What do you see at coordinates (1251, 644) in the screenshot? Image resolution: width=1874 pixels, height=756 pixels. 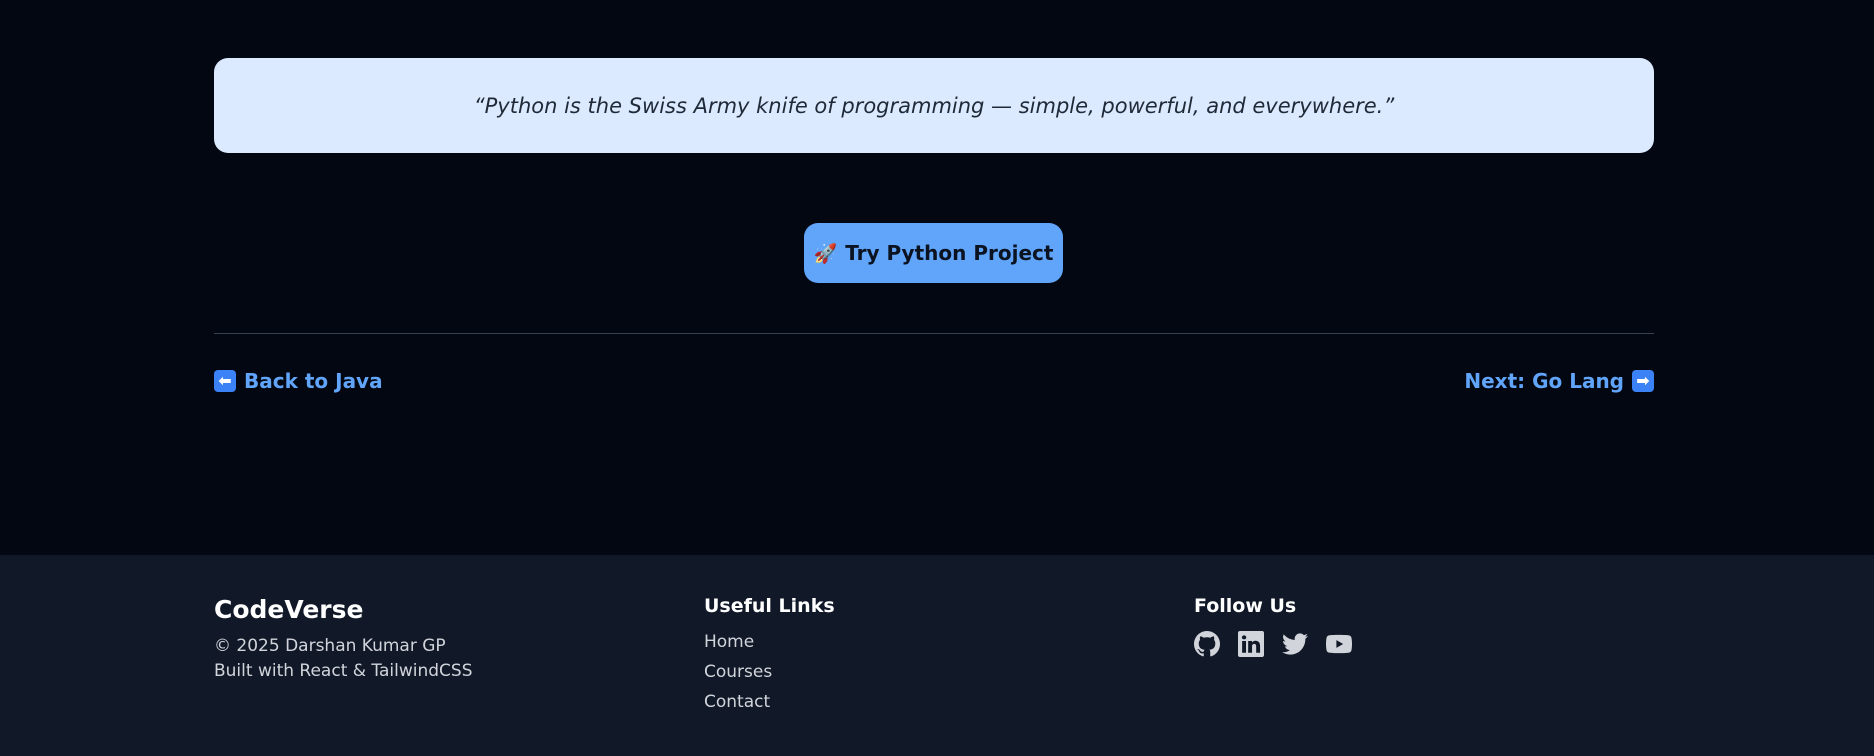 I see `linkedin-icon` at bounding box center [1251, 644].